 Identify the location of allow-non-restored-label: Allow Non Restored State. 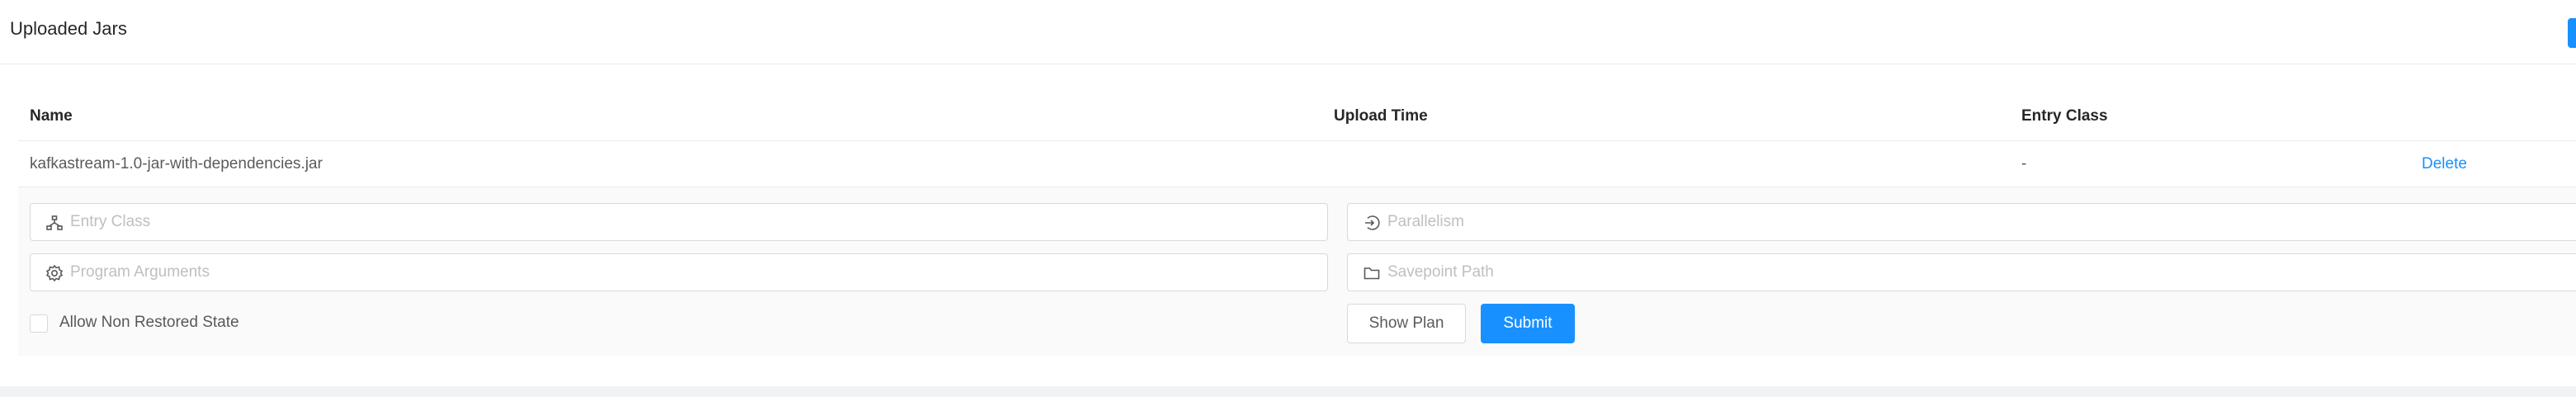
(149, 323).